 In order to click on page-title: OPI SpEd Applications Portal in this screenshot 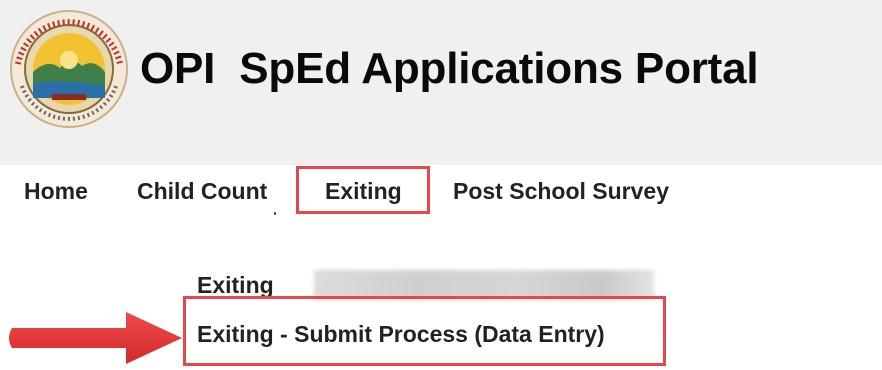, I will do `click(449, 68)`.